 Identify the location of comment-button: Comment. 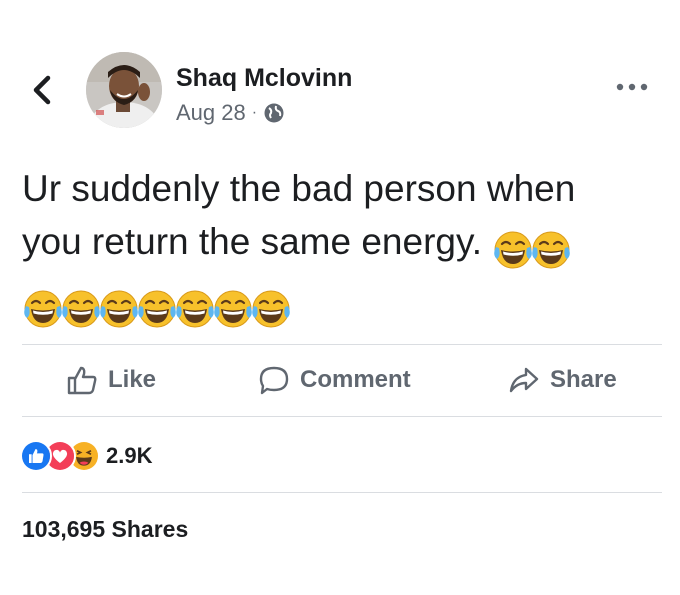
(334, 380).